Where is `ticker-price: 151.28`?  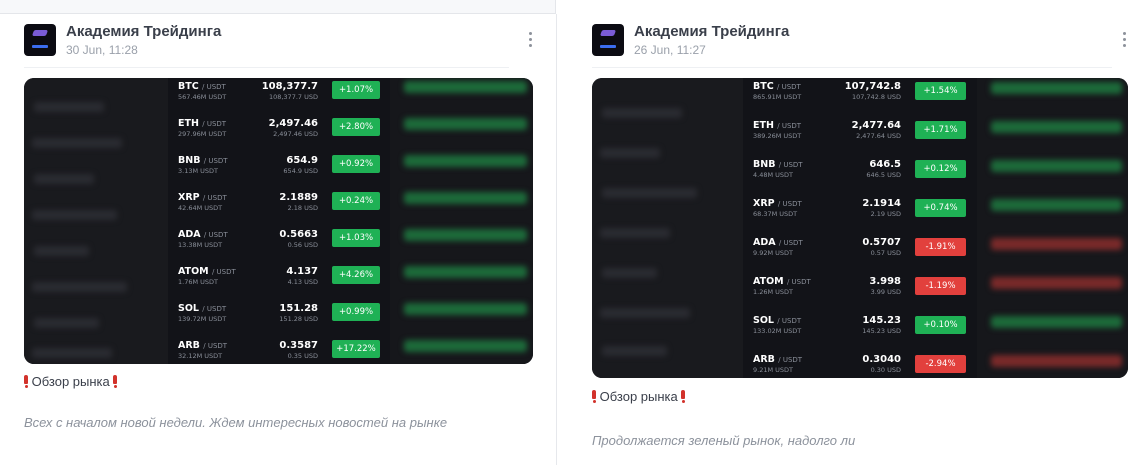
ticker-price: 151.28 is located at coordinates (298, 308).